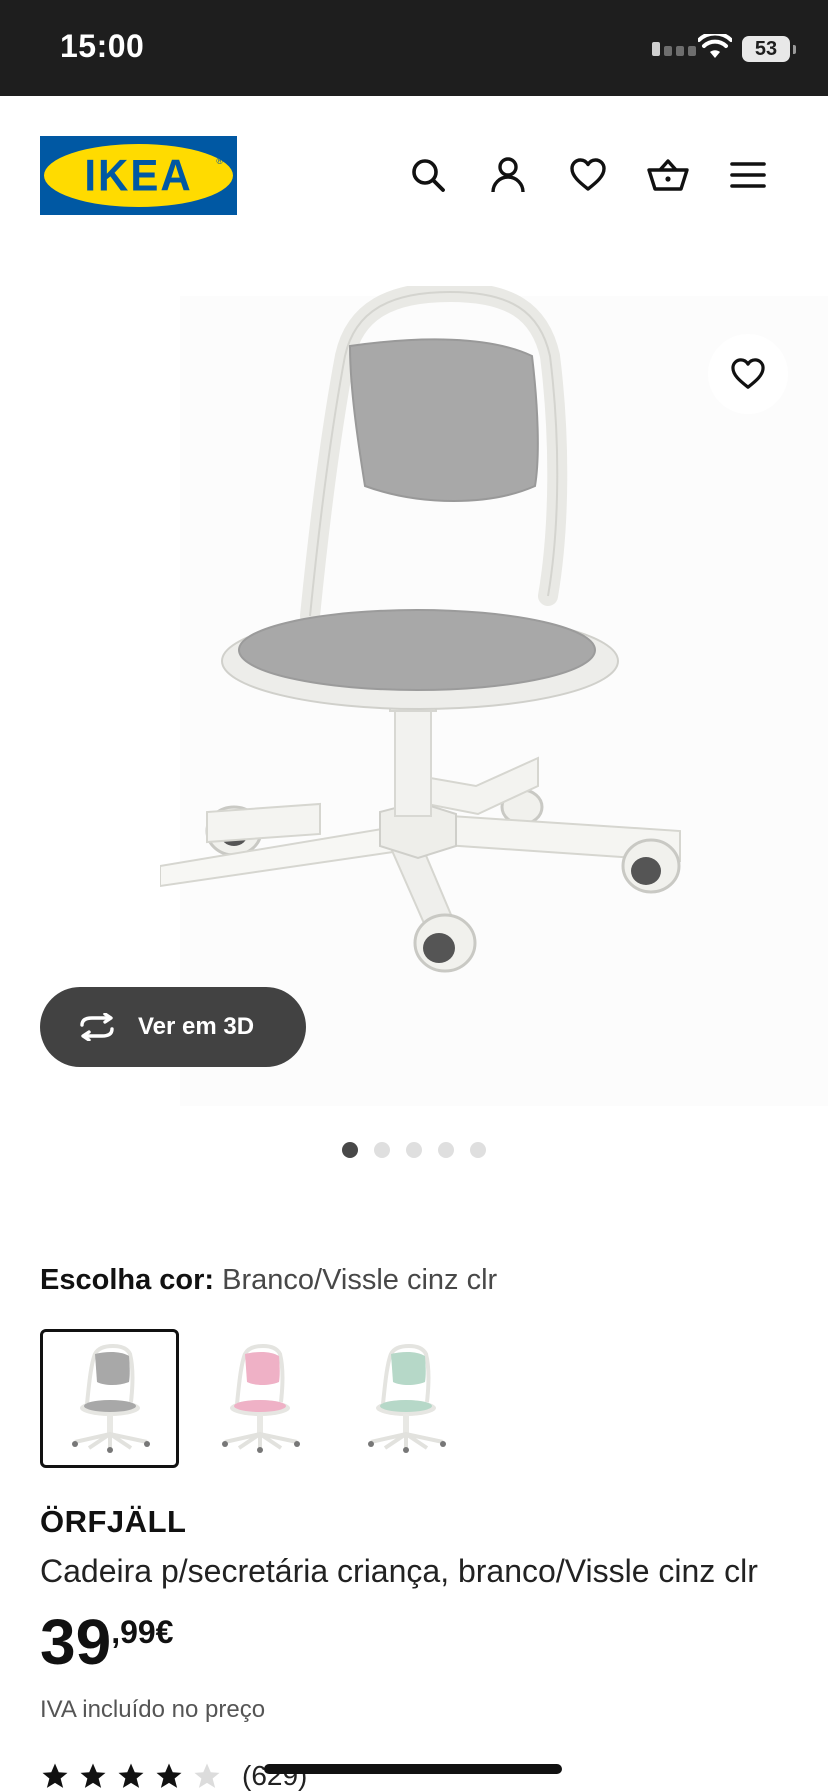  I want to click on battery-indicator: 53, so click(769, 49).